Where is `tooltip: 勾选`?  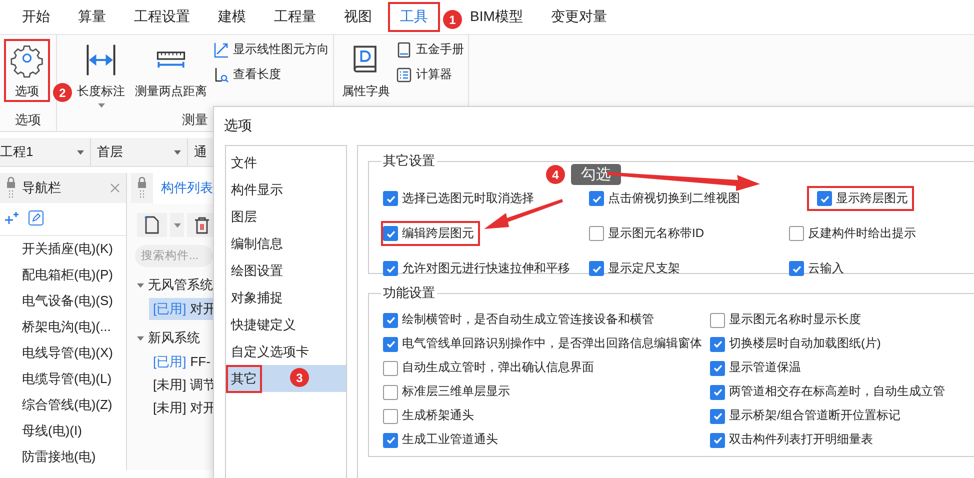 tooltip: 勾选 is located at coordinates (596, 174).